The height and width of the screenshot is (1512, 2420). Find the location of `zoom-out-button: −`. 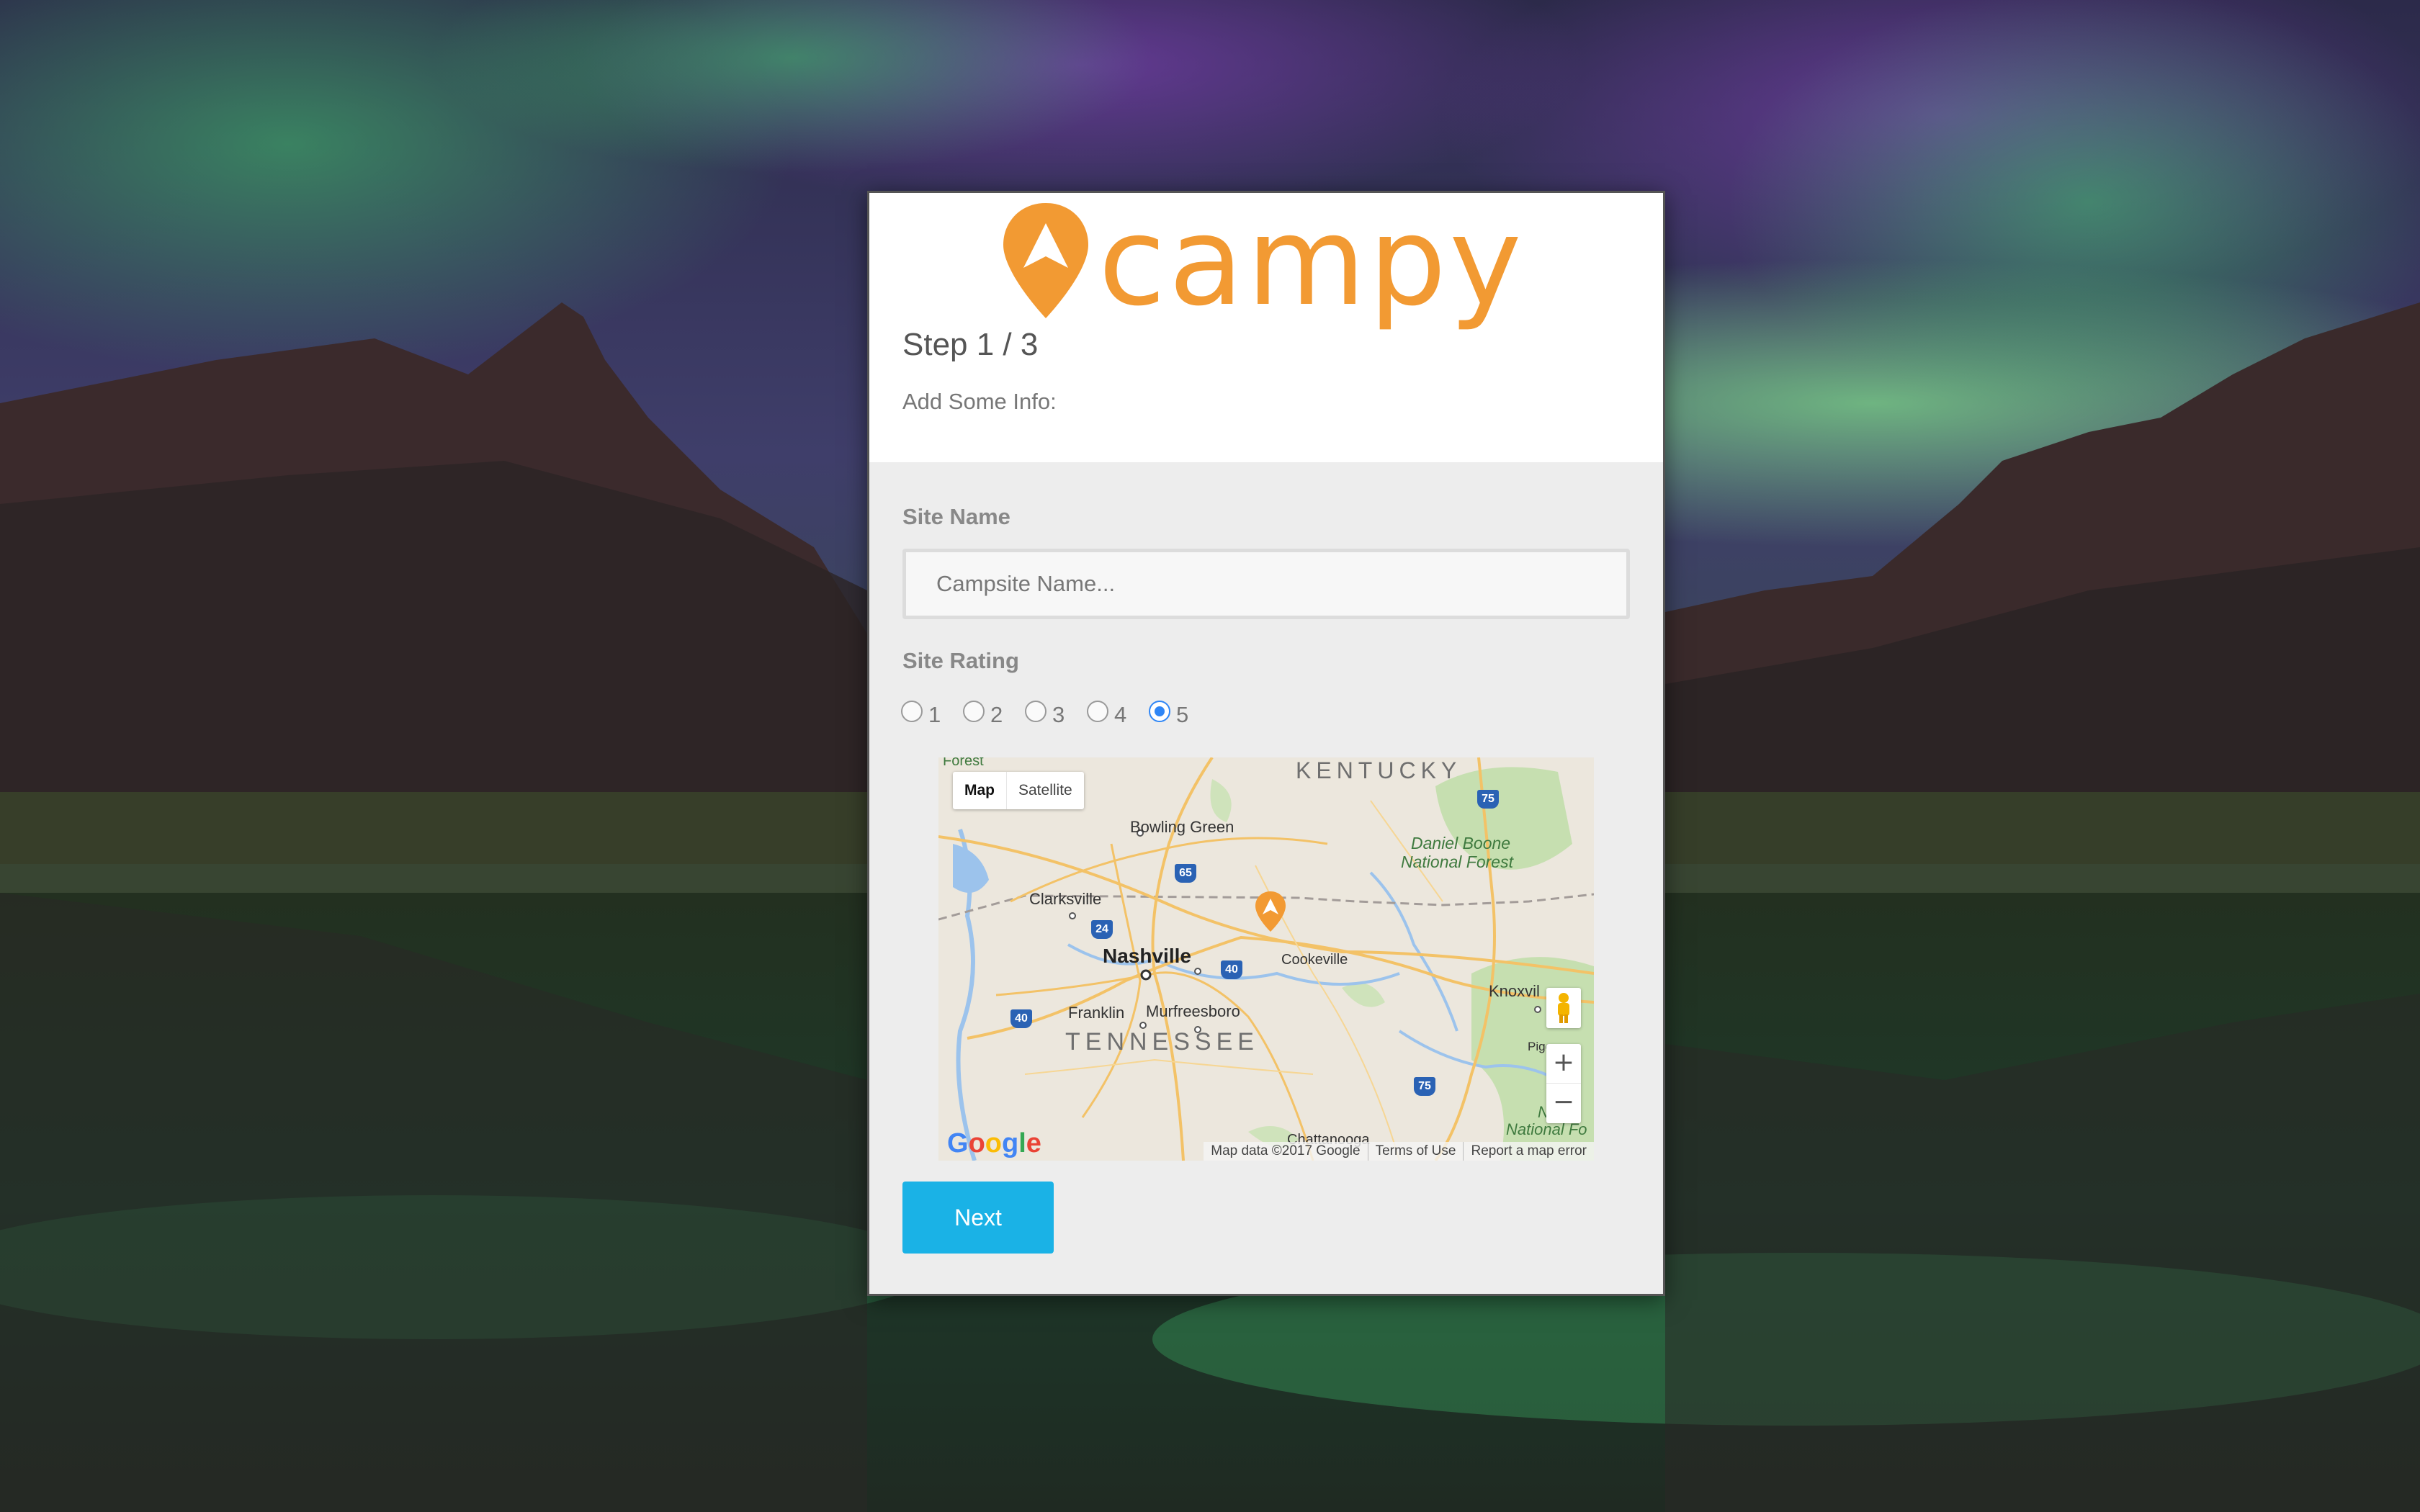

zoom-out-button: − is located at coordinates (1563, 1103).